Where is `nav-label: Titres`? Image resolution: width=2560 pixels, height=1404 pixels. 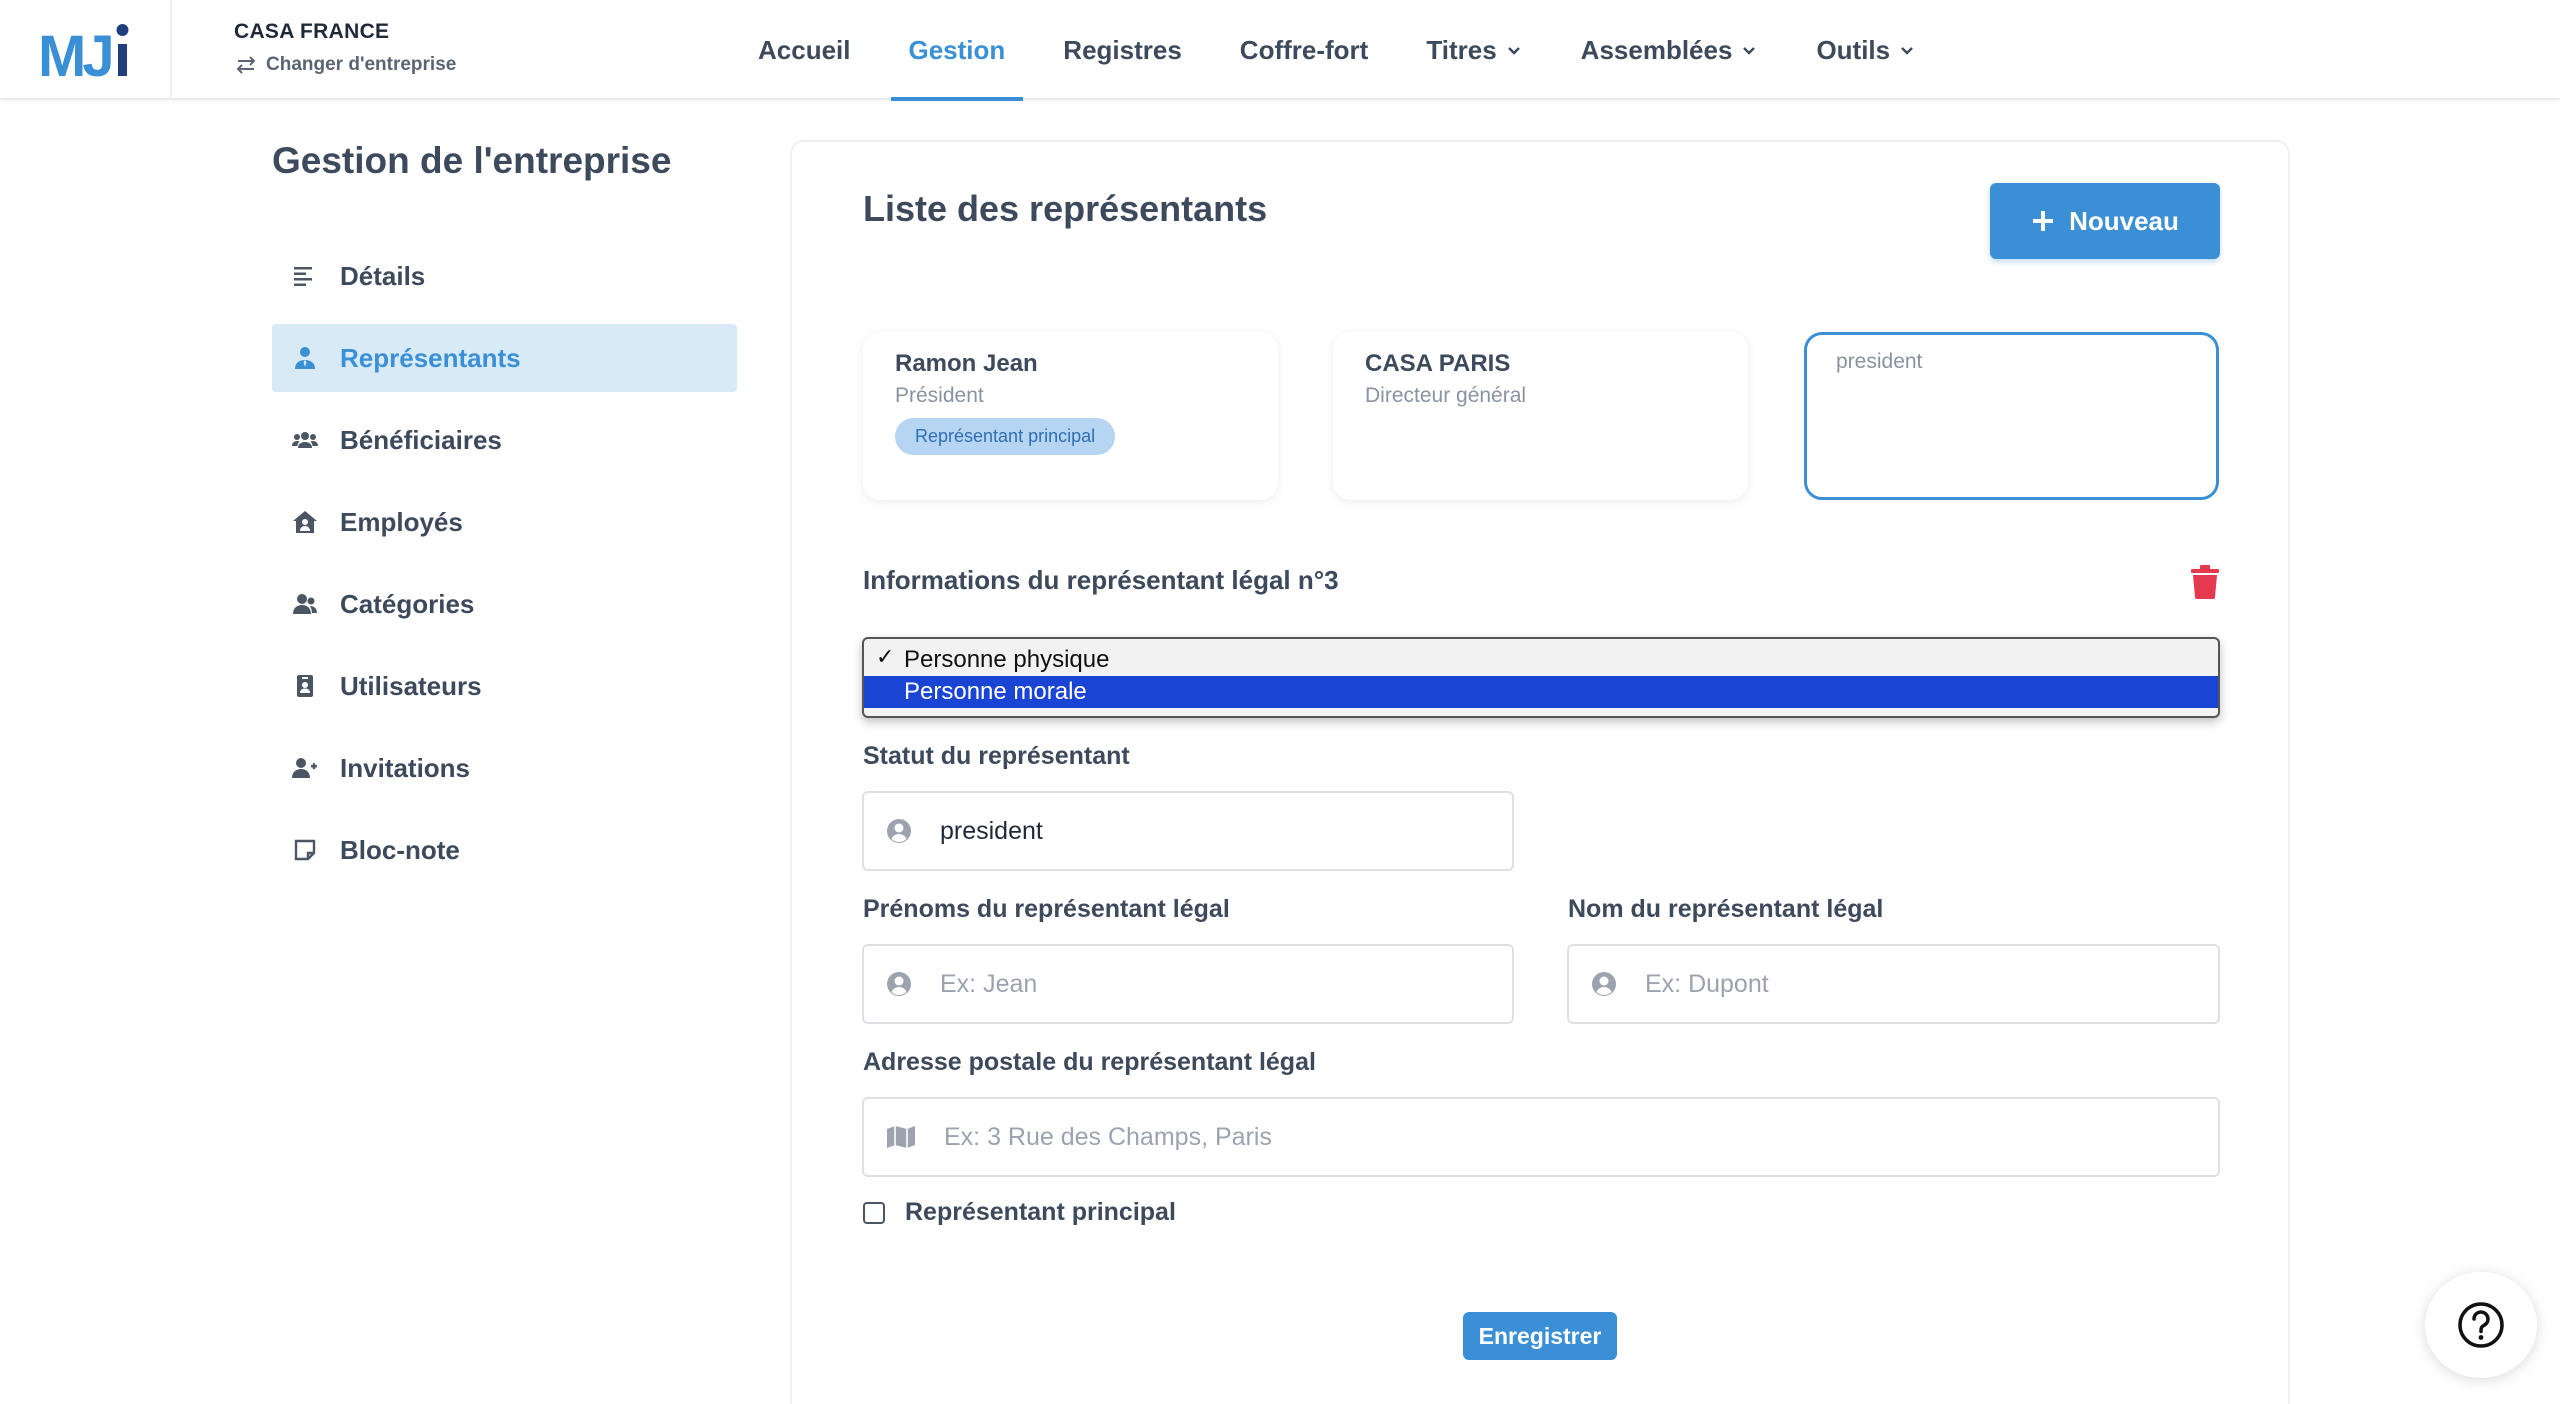 nav-label: Titres is located at coordinates (1461, 49).